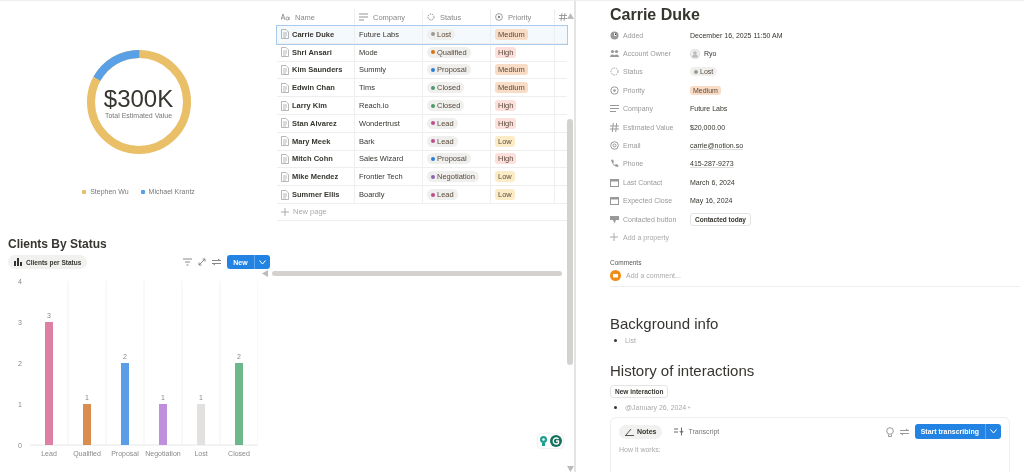 The width and height of the screenshot is (1024, 472). What do you see at coordinates (202, 262) in the screenshot?
I see `expand-icon` at bounding box center [202, 262].